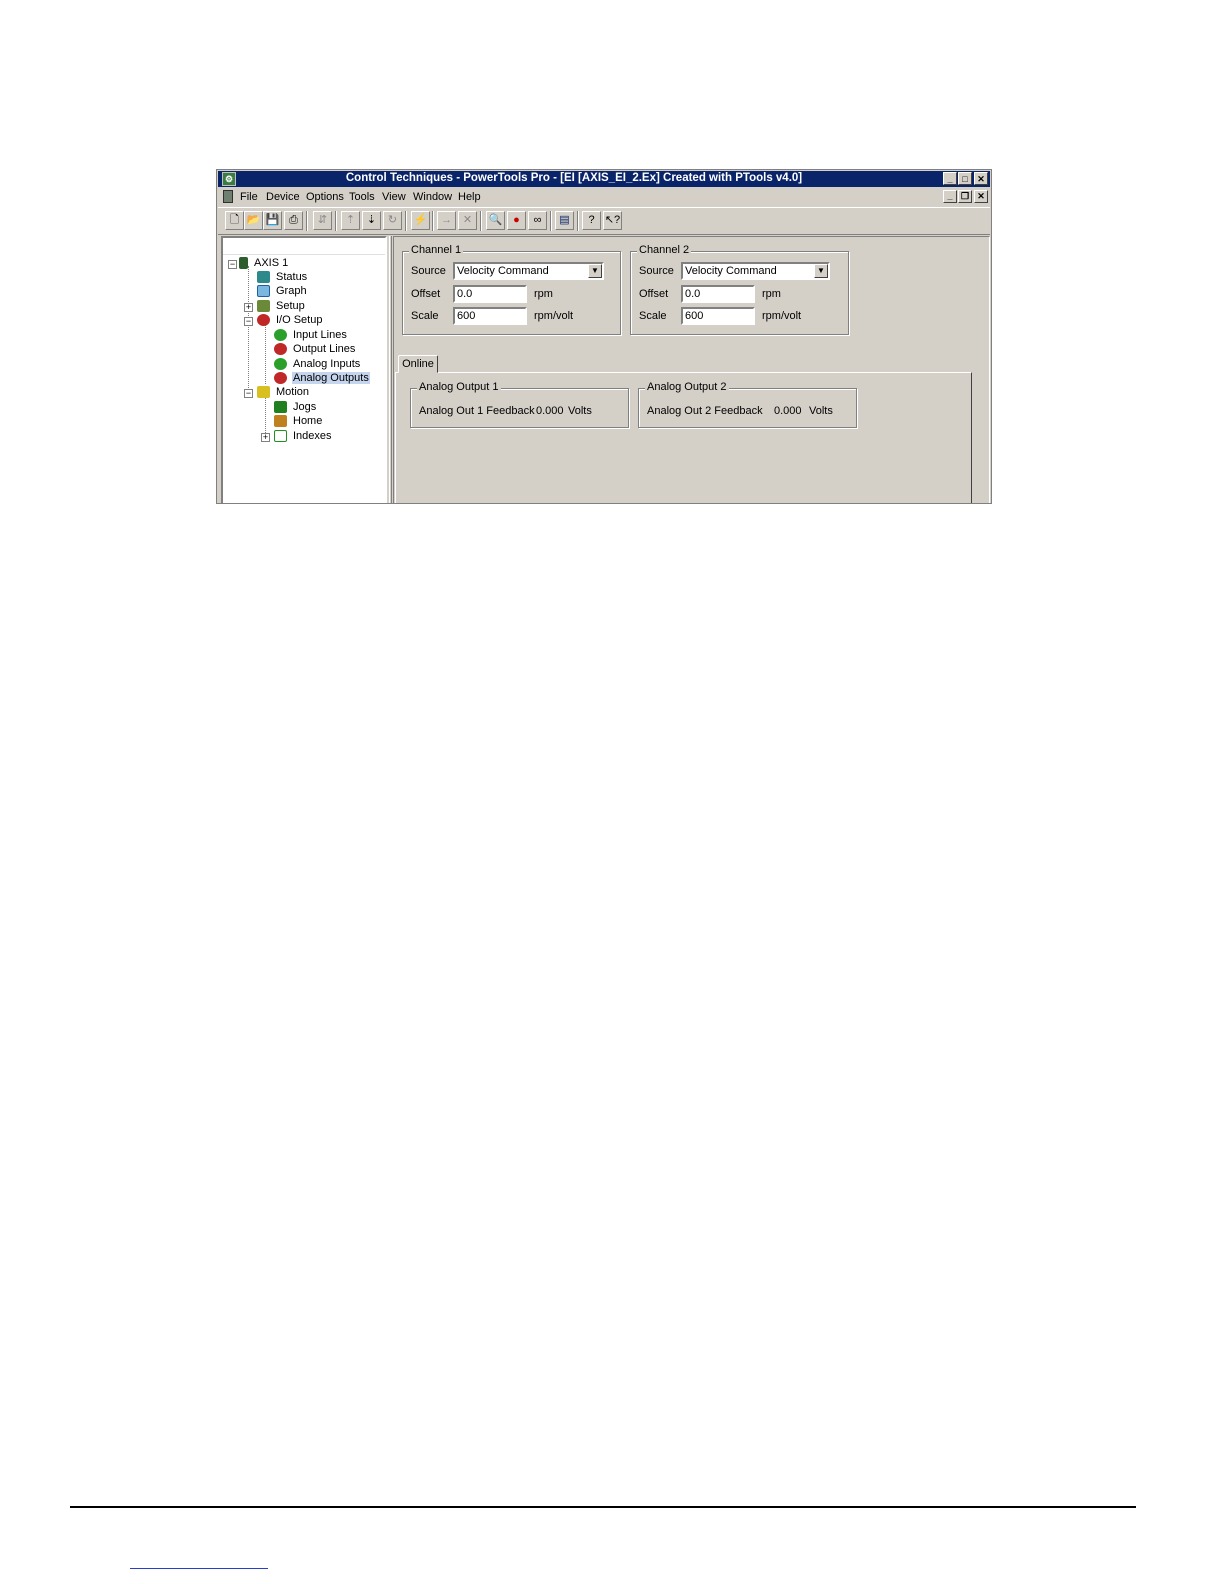 Image resolution: width=1224 pixels, height=1584 pixels. Describe the element at coordinates (280, 378) in the screenshot. I see `analog-outputs-icon` at that location.